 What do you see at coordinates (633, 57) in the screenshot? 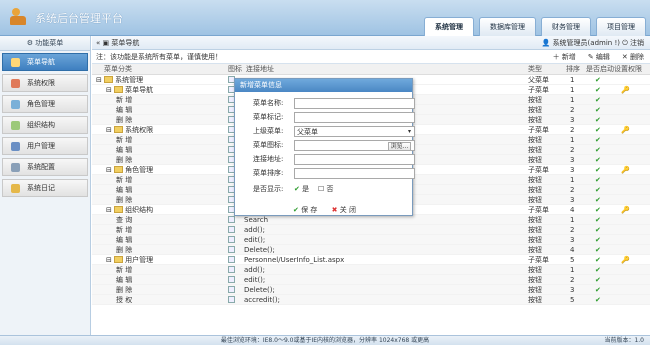
I see `delete-button: ✕ 删除` at bounding box center [633, 57].